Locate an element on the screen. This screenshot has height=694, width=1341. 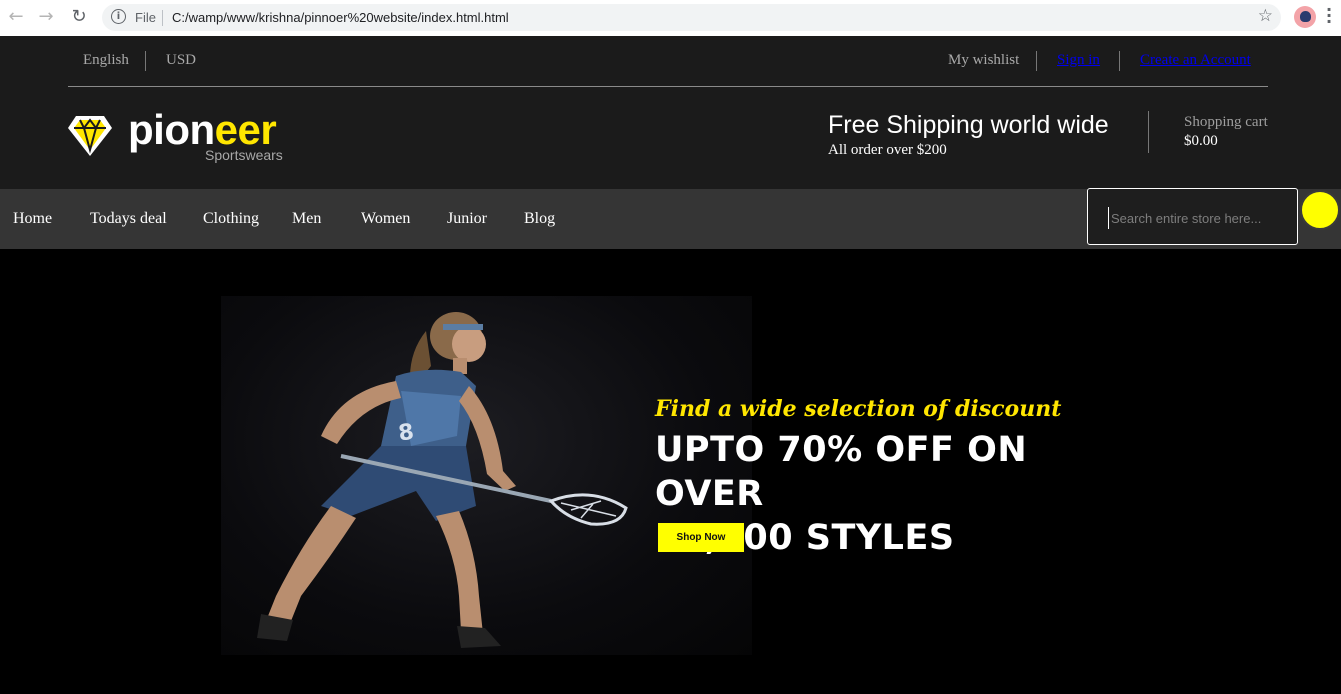
wishlist-link: My wishlist is located at coordinates (983, 60).